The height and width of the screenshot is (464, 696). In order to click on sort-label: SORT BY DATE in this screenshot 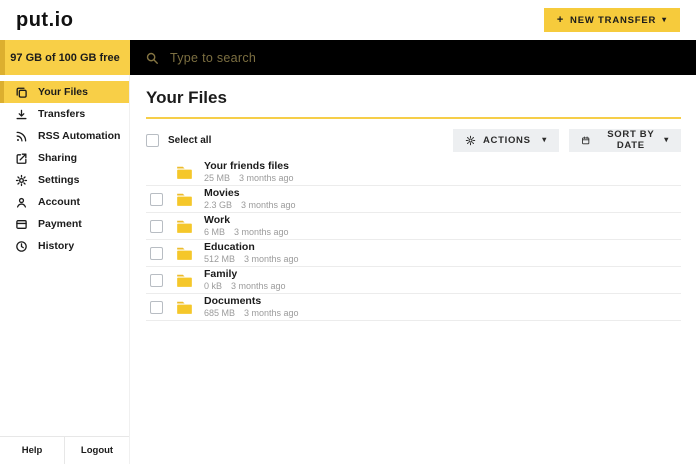, I will do `click(631, 140)`.